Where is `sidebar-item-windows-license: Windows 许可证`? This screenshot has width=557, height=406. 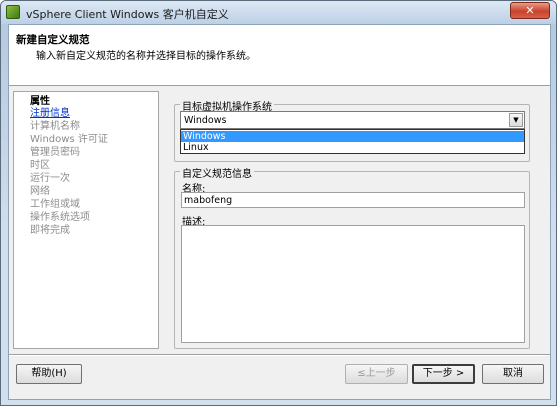
sidebar-item-windows-license: Windows 许可证 is located at coordinates (69, 139).